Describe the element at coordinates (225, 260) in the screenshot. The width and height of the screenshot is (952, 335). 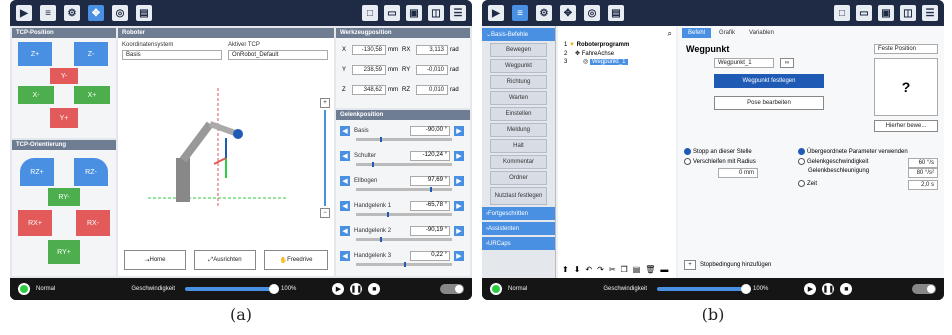
I see `align-button: ⤢ Ausrichten` at that location.